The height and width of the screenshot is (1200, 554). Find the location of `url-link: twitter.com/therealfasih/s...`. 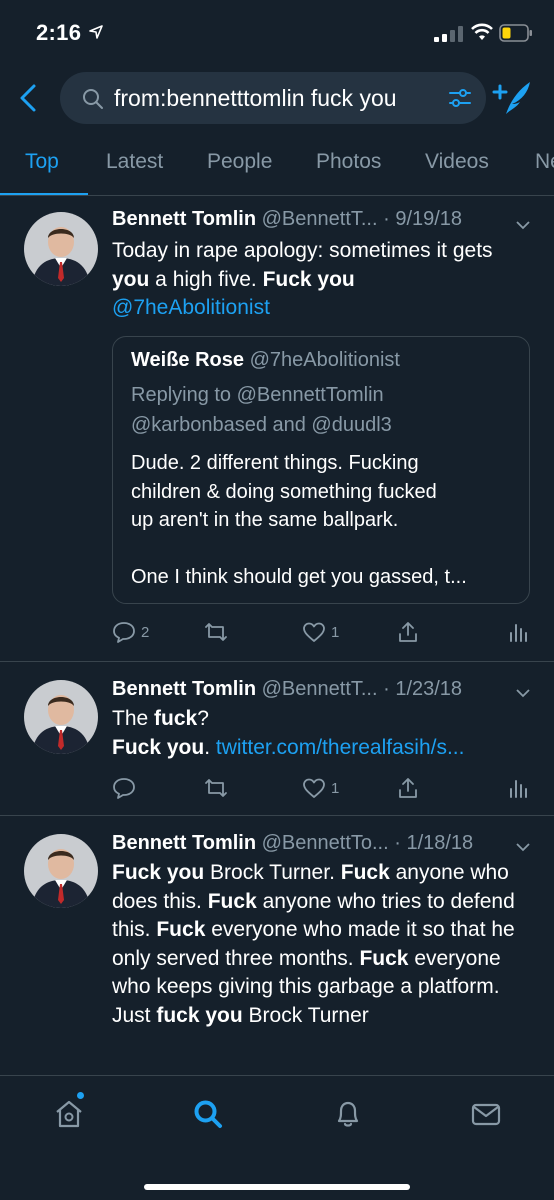

url-link: twitter.com/therealfasih/s... is located at coordinates (340, 747).